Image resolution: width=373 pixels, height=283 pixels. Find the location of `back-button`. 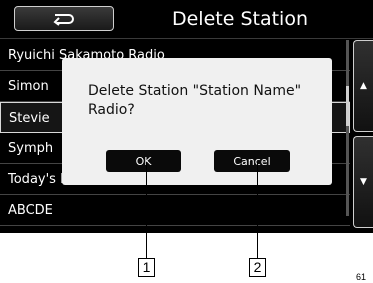

back-button is located at coordinates (64, 18).